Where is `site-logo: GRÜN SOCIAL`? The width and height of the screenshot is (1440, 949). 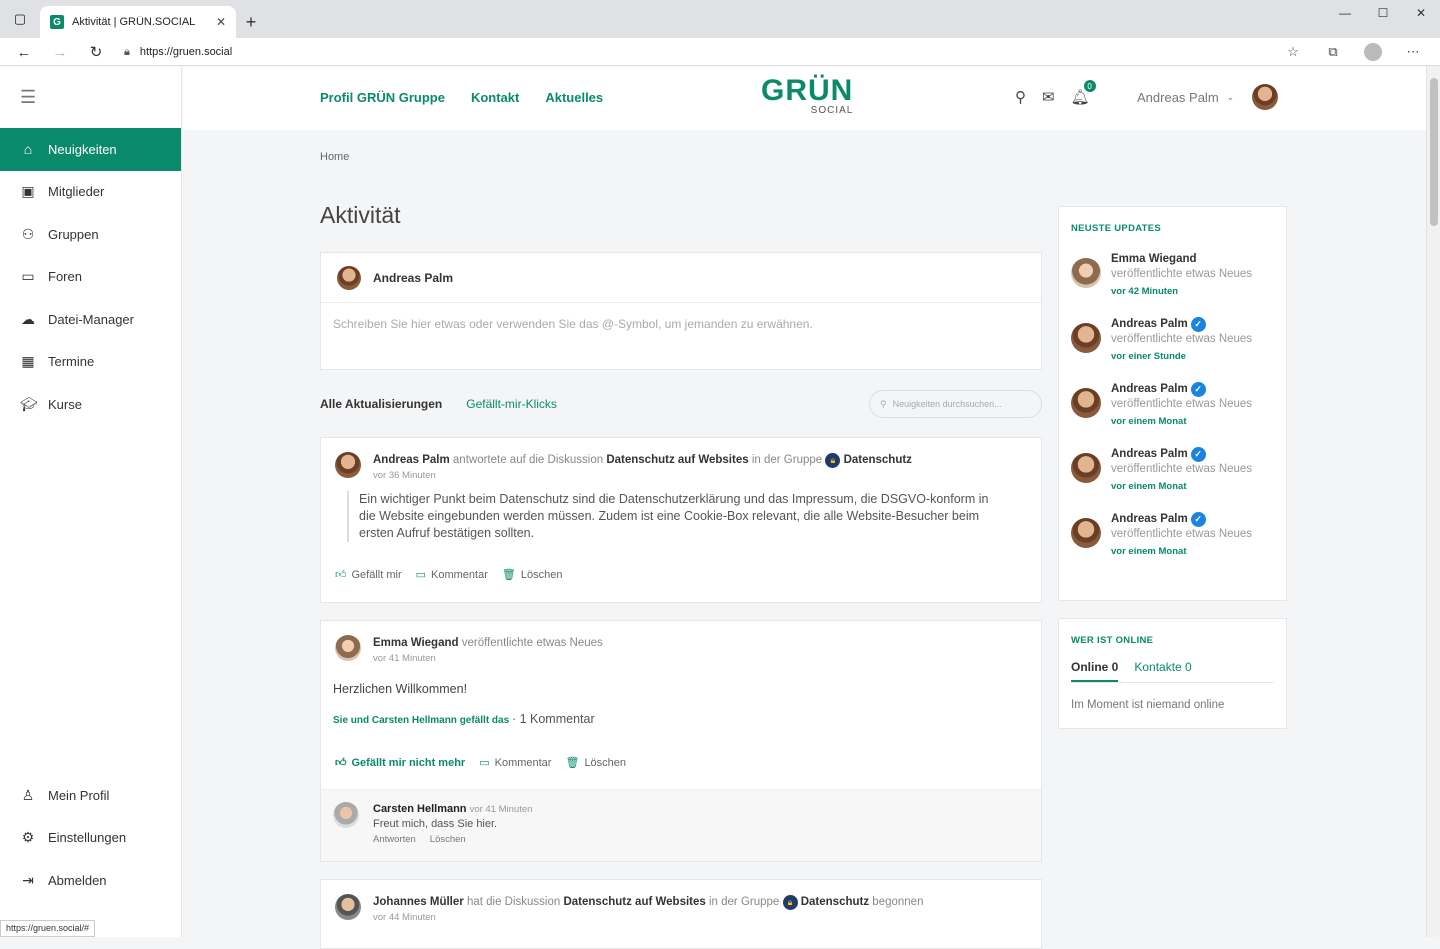 site-logo: GRÜN SOCIAL is located at coordinates (807, 96).